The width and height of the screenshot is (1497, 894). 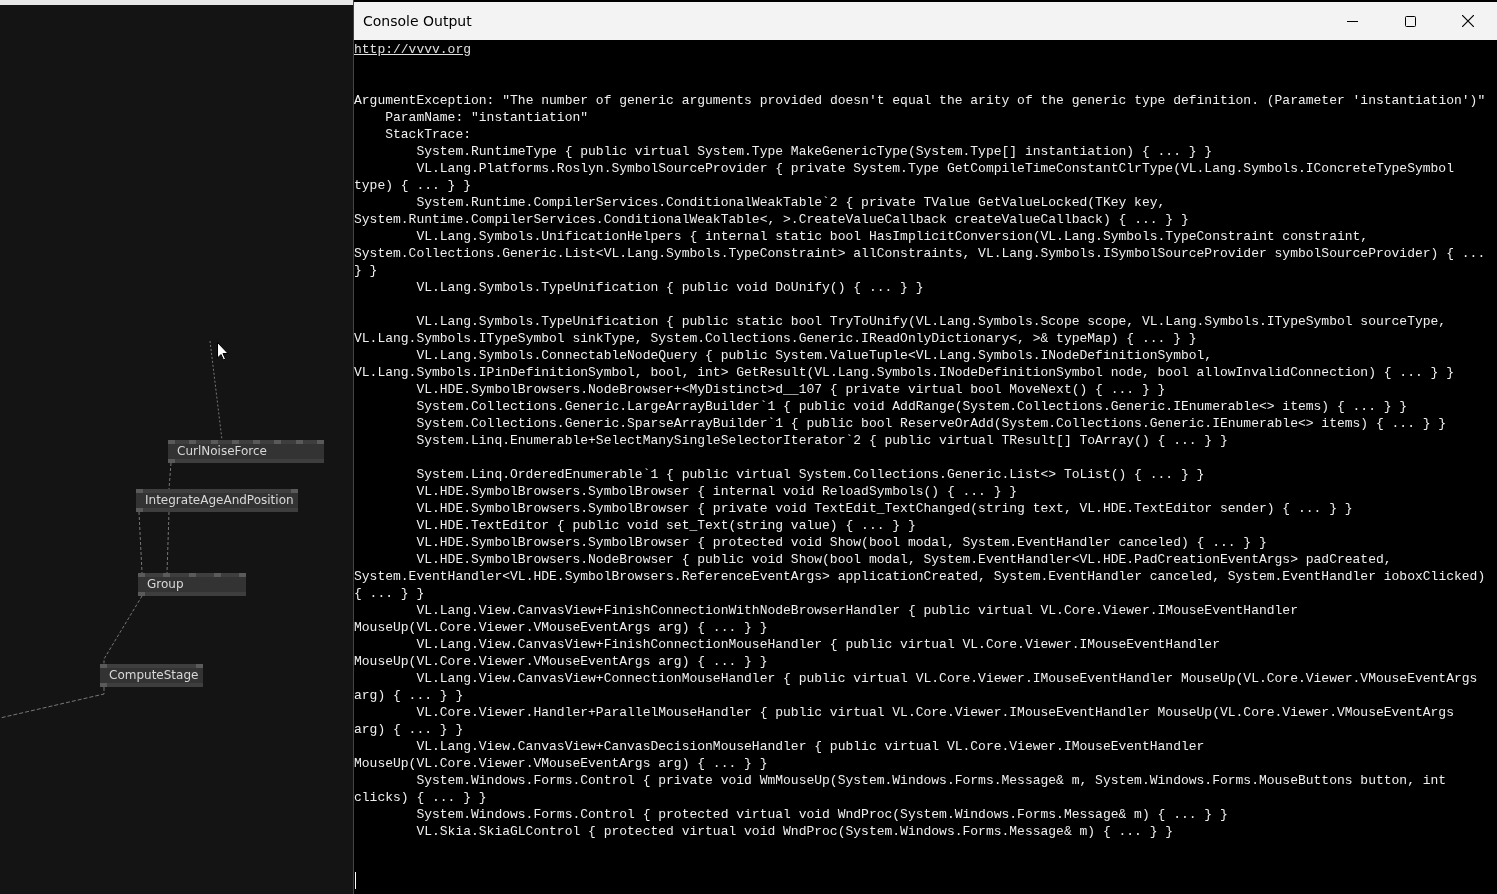 What do you see at coordinates (217, 500) in the screenshot?
I see `node: IntegrateAgeAndPosition` at bounding box center [217, 500].